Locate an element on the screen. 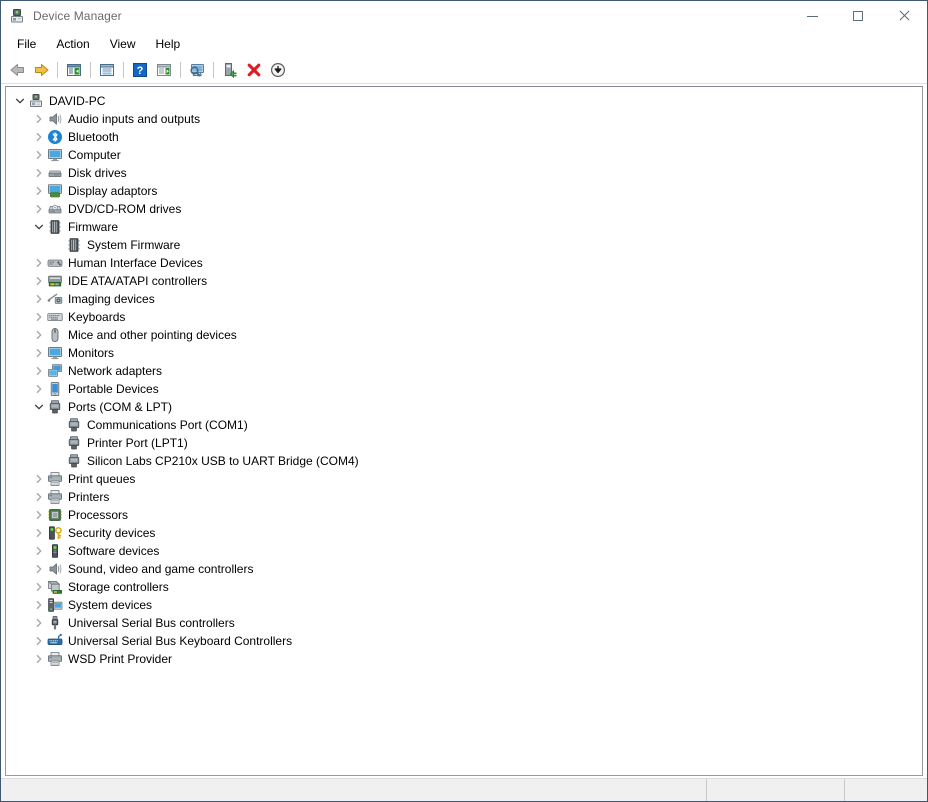 Image resolution: width=928 pixels, height=802 pixels. menu-help: Help is located at coordinates (168, 44).